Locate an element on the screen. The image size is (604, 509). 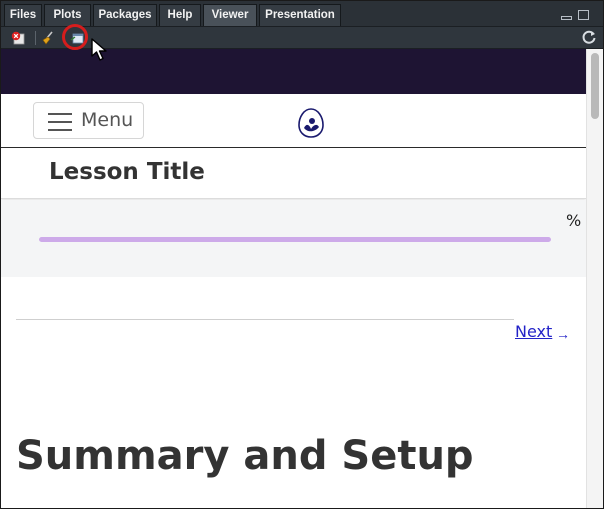
next-arrow-icon: → is located at coordinates (563, 334).